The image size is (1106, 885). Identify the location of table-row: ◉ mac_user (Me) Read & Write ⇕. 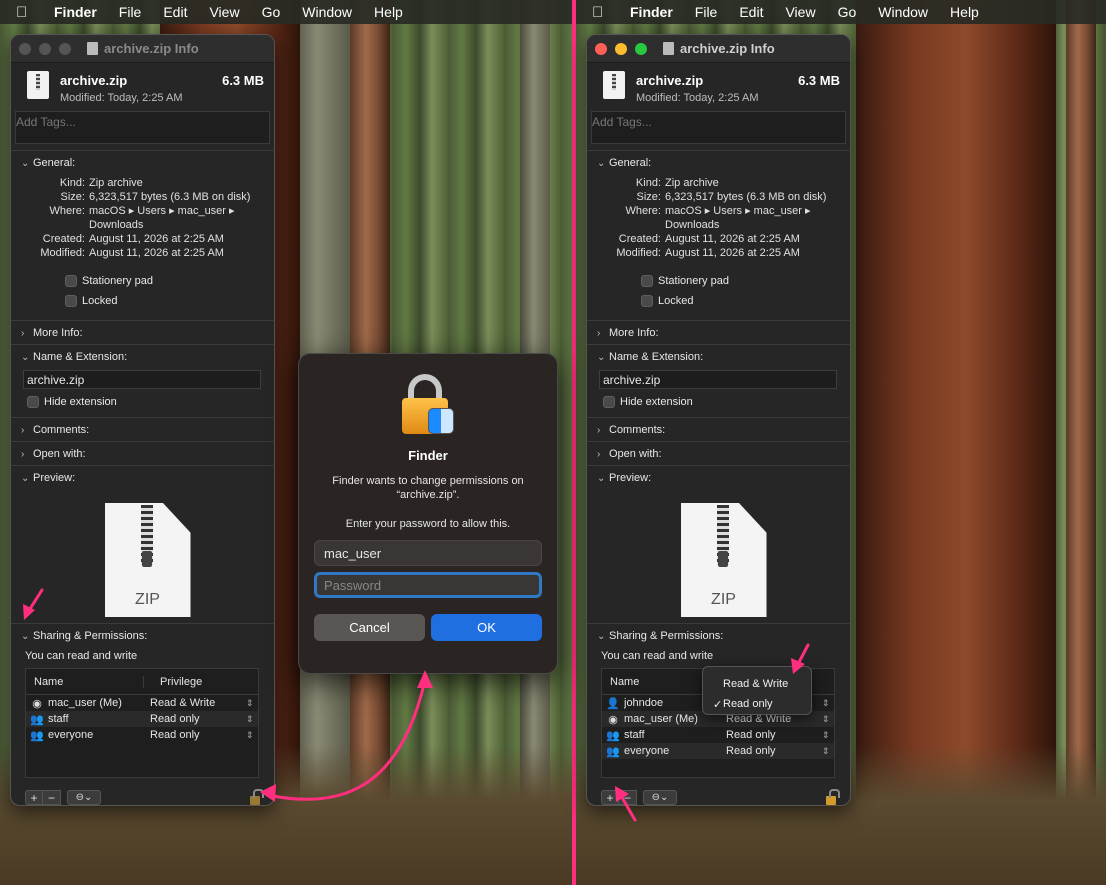
(142, 703).